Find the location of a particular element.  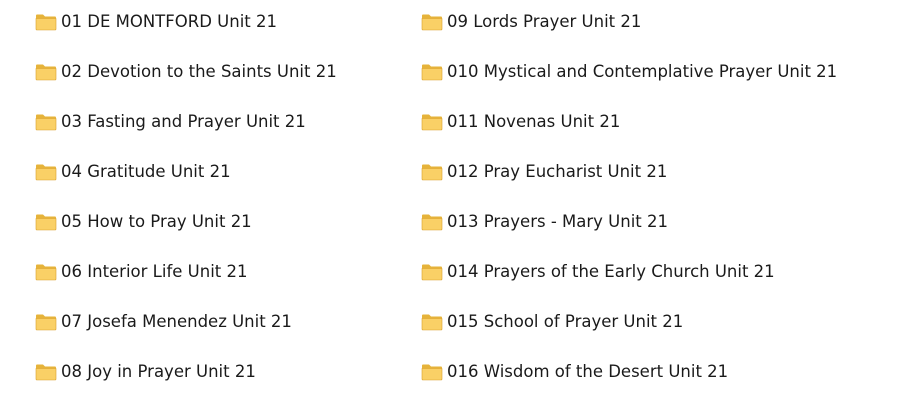

folder-label: 07 Josefa Menendez Unit 21 is located at coordinates (176, 321).